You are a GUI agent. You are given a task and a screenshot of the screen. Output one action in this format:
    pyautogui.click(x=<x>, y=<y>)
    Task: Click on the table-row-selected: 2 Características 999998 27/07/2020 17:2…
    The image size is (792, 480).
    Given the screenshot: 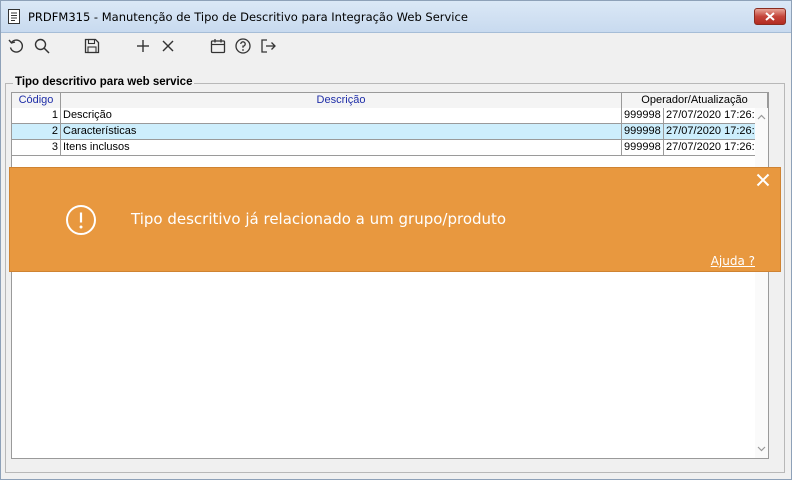 What is the action you would take?
    pyautogui.click(x=390, y=132)
    